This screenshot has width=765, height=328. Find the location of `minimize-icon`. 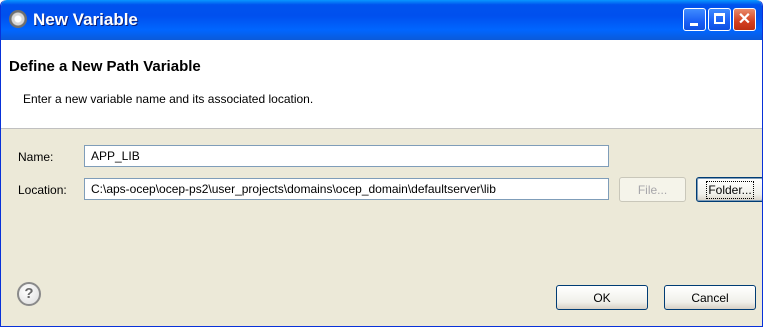

minimize-icon is located at coordinates (694, 24).